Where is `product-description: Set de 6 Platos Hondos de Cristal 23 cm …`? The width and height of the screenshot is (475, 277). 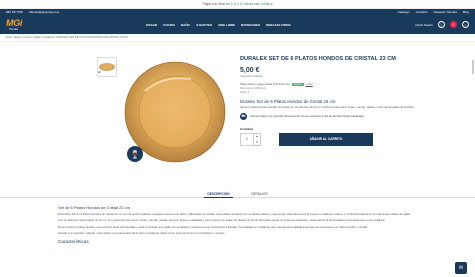
product-description: Set de 6 Platos Hondos de Cristal 23 cm … is located at coordinates (238, 225).